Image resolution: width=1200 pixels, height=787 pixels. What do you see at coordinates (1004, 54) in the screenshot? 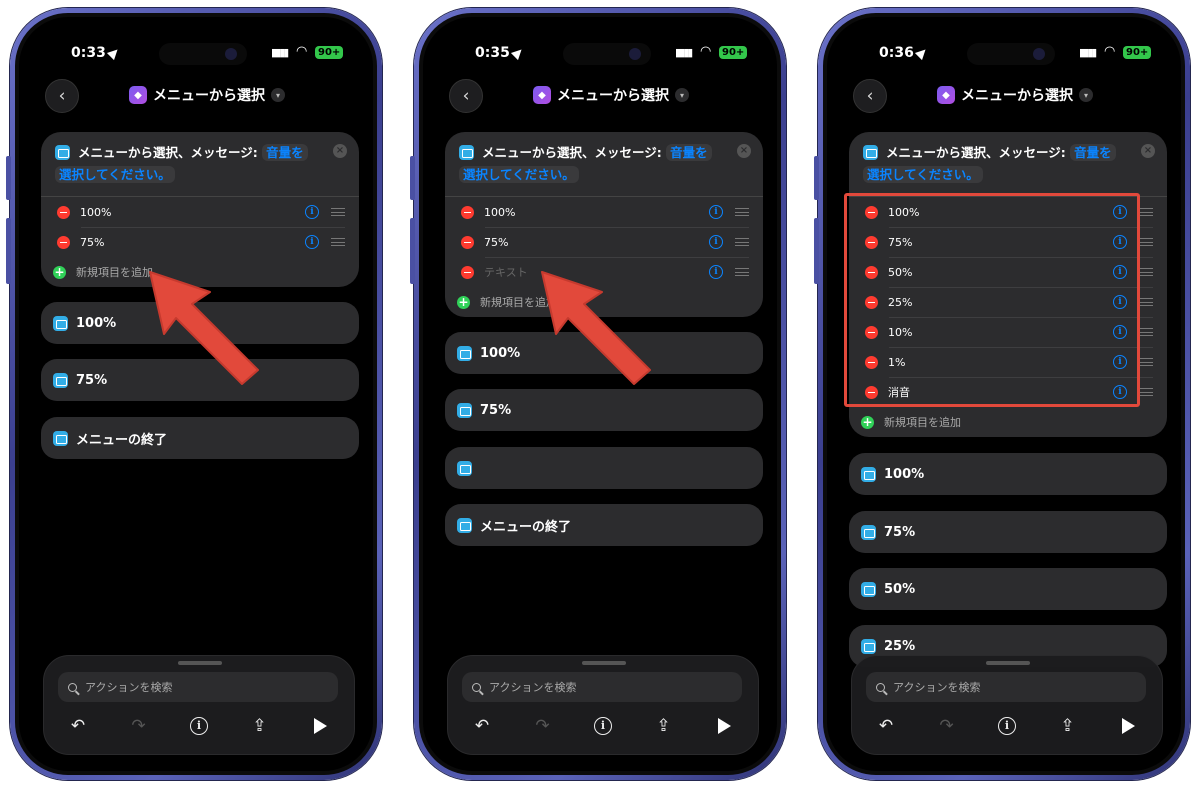
I see `status-bar: 0:36 ▮▮▮▮ ◠ 90+` at bounding box center [1004, 54].